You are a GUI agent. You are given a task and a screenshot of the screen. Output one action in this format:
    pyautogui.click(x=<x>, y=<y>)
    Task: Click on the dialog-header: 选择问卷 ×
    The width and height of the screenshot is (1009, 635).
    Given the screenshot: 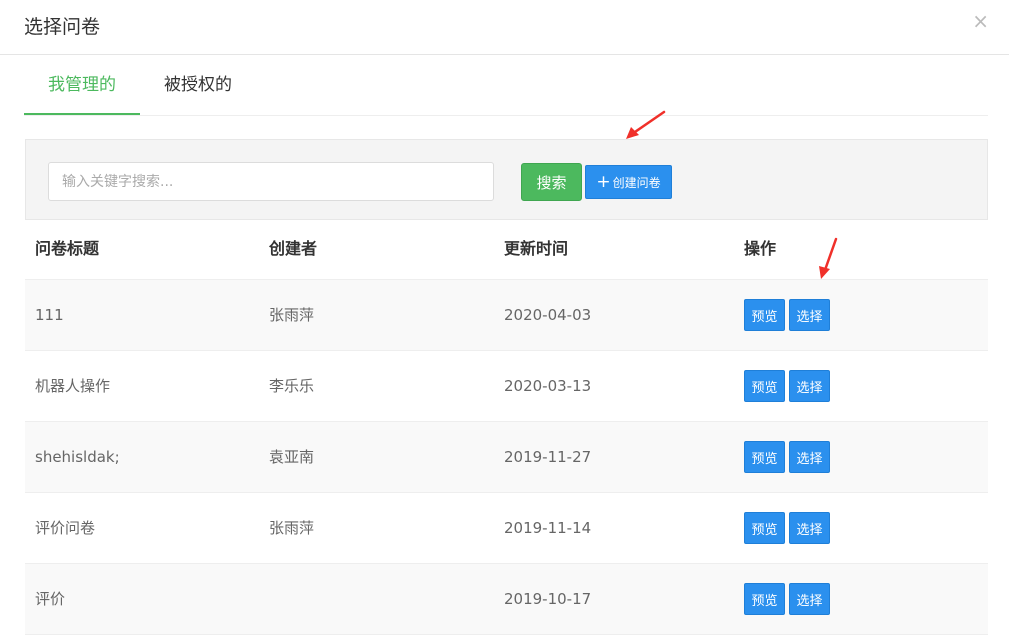 What is the action you would take?
    pyautogui.click(x=504, y=27)
    